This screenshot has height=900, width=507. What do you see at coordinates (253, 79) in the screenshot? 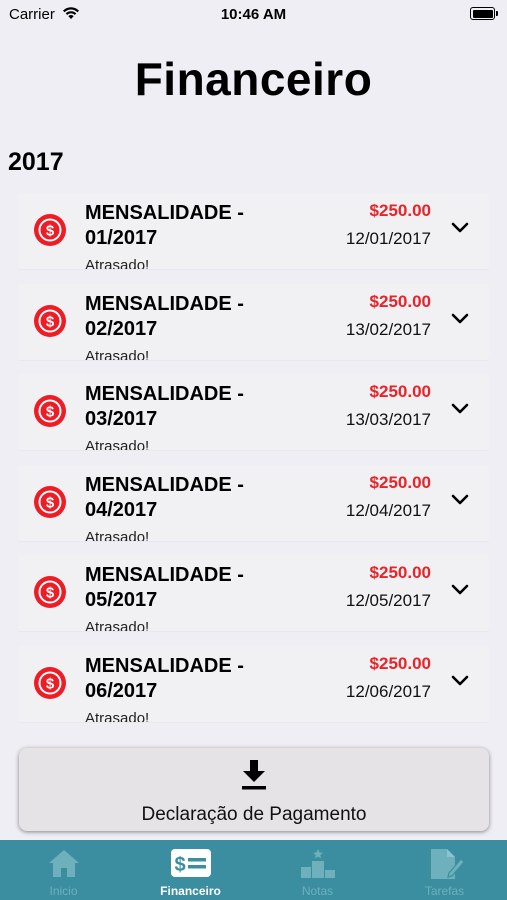
I see `page-title: Financeiro` at bounding box center [253, 79].